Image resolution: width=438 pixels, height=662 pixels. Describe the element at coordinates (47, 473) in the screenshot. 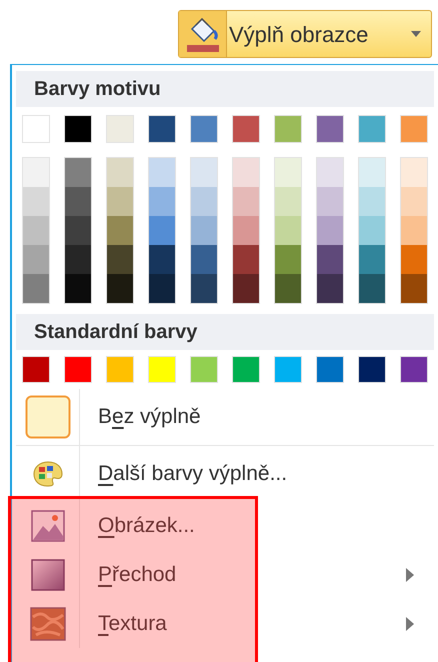

I see `palette-icon` at that location.